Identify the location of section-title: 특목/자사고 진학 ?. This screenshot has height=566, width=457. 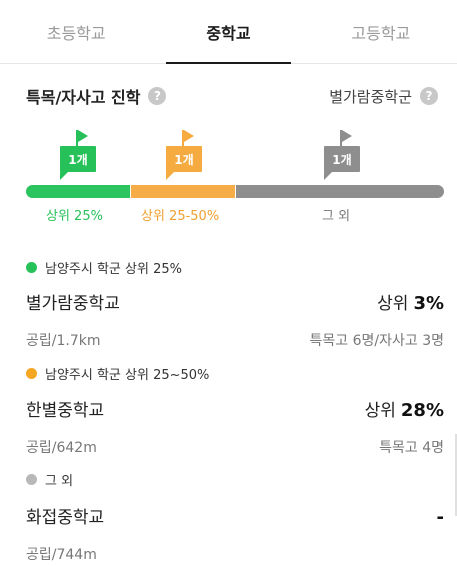
(96, 96).